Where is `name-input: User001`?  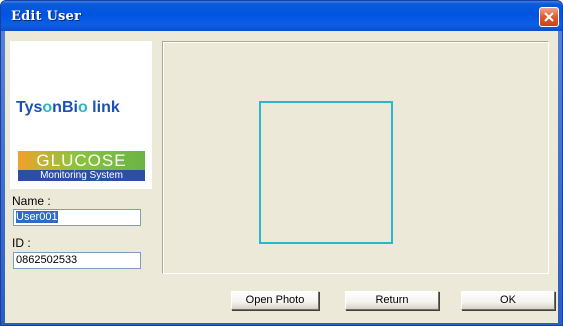
name-input: User001 is located at coordinates (77, 217).